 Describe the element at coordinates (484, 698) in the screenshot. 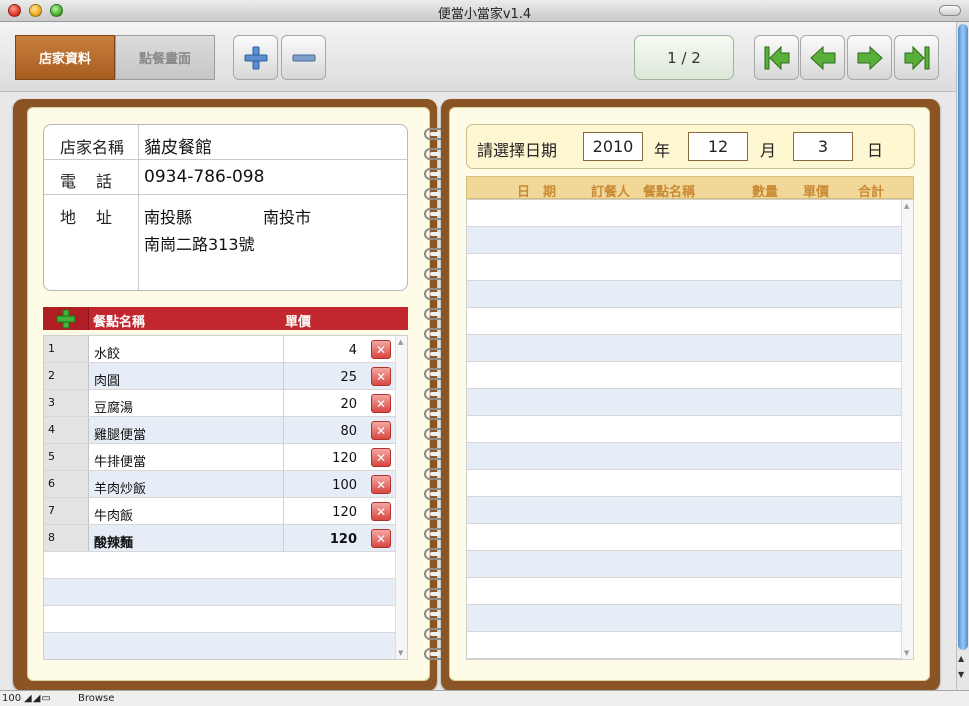

I see `status-bar: 100 ◢◢▭ Browse` at that location.